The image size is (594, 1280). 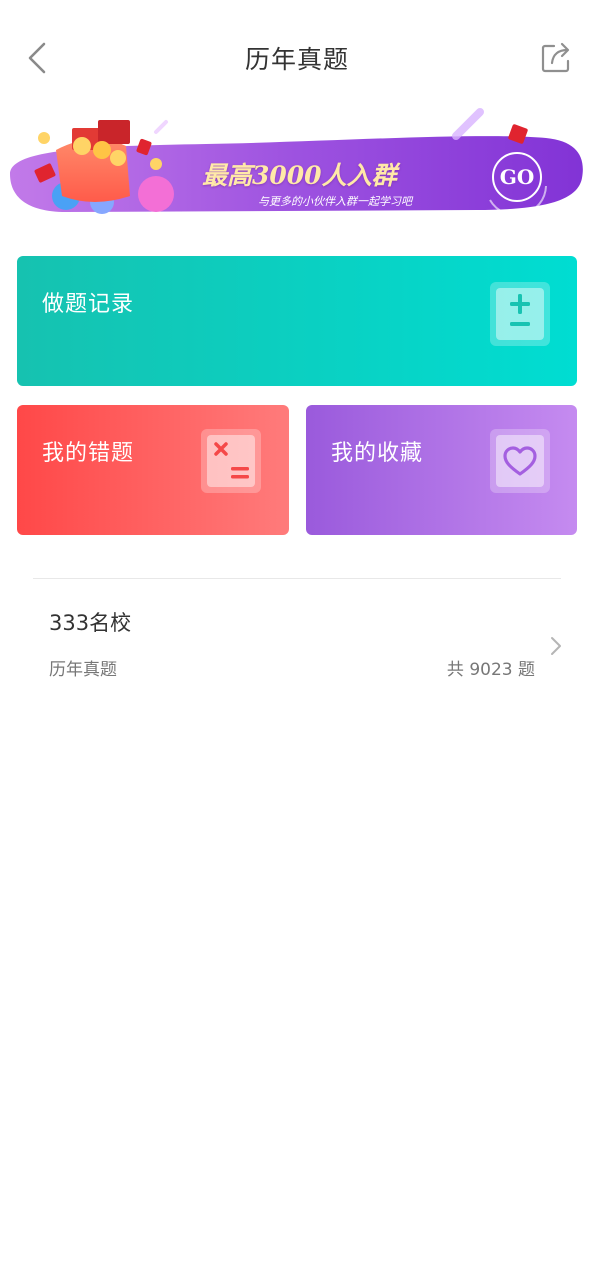 I want to click on share-icon, so click(x=555, y=57).